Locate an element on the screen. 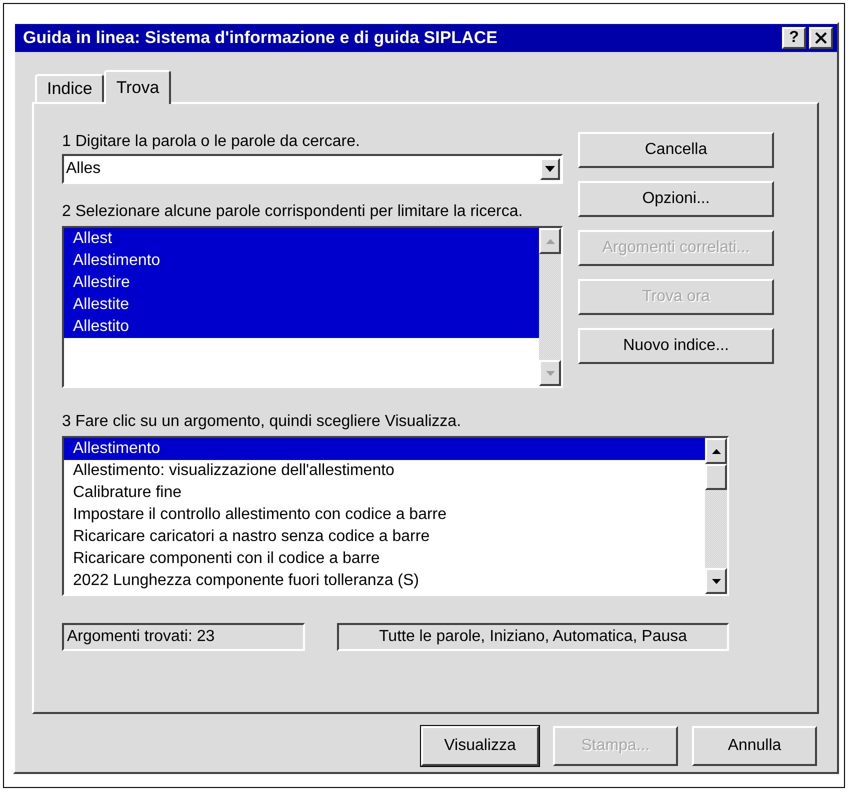  tab: Indice is located at coordinates (69, 88).